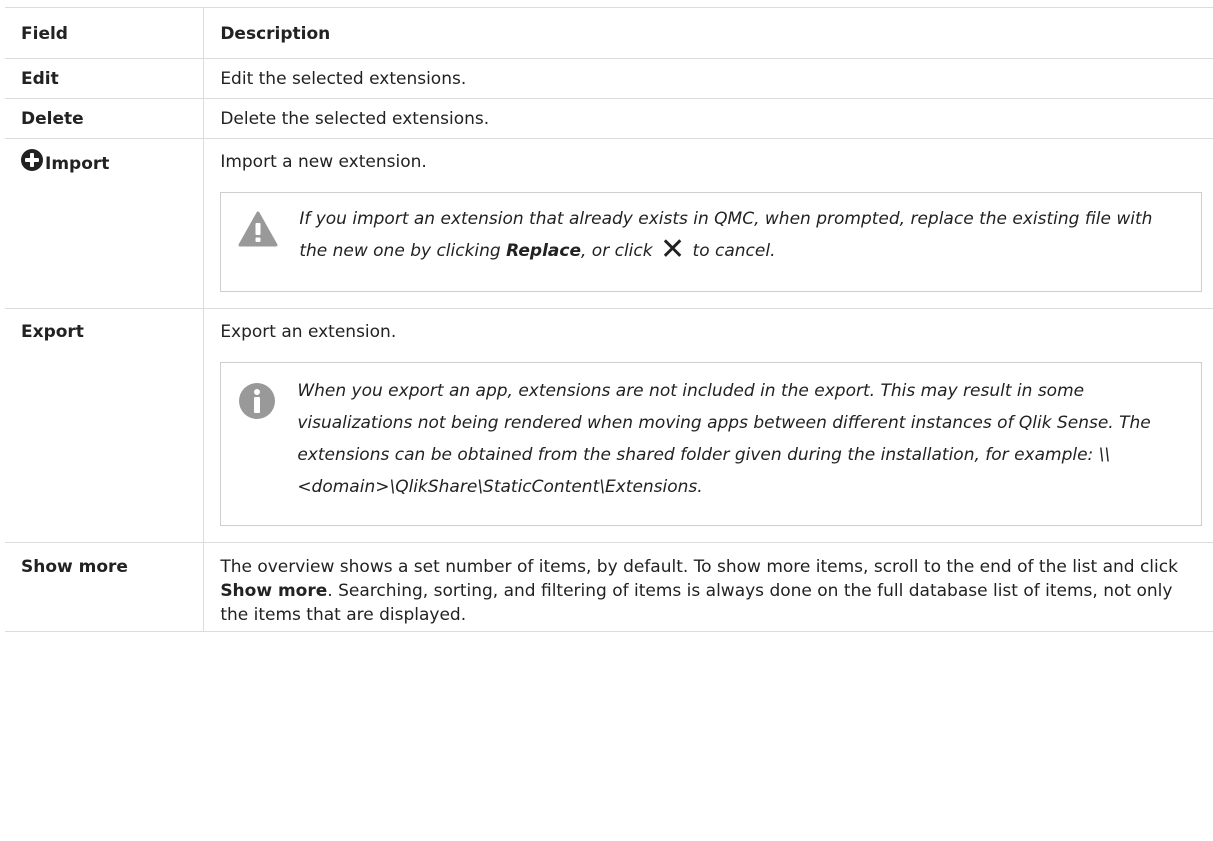 This screenshot has height=841, width=1213. What do you see at coordinates (257, 401) in the screenshot?
I see `info-icon` at bounding box center [257, 401].